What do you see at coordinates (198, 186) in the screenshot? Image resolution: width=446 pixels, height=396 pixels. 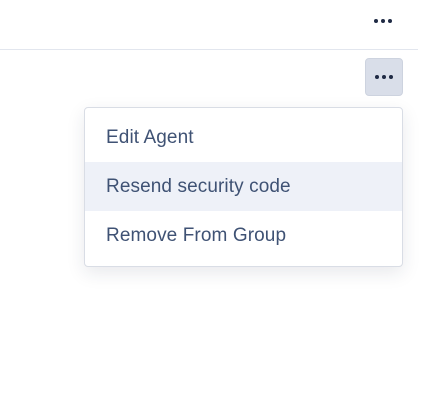 I see `menu-item-label: Resend security code` at bounding box center [198, 186].